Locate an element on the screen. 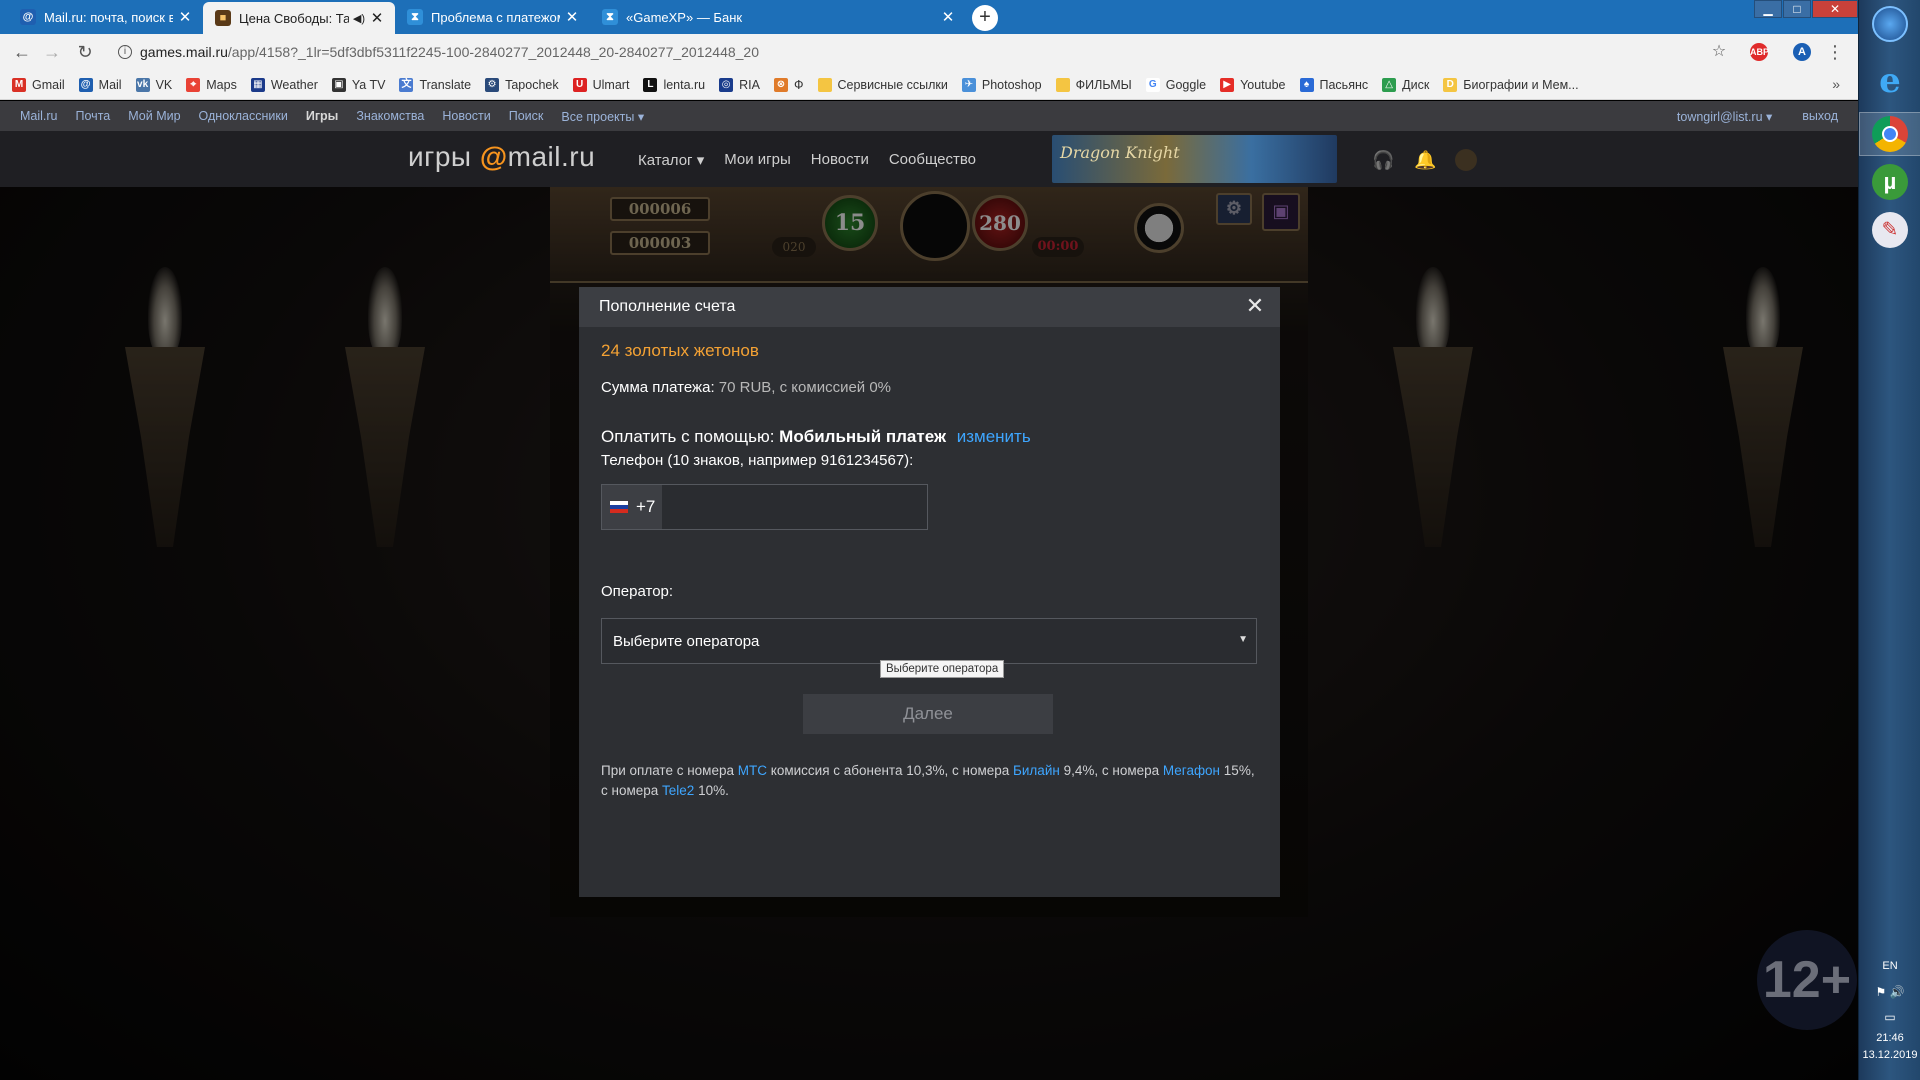  bookmark-item: U Ulmart is located at coordinates (600, 84).